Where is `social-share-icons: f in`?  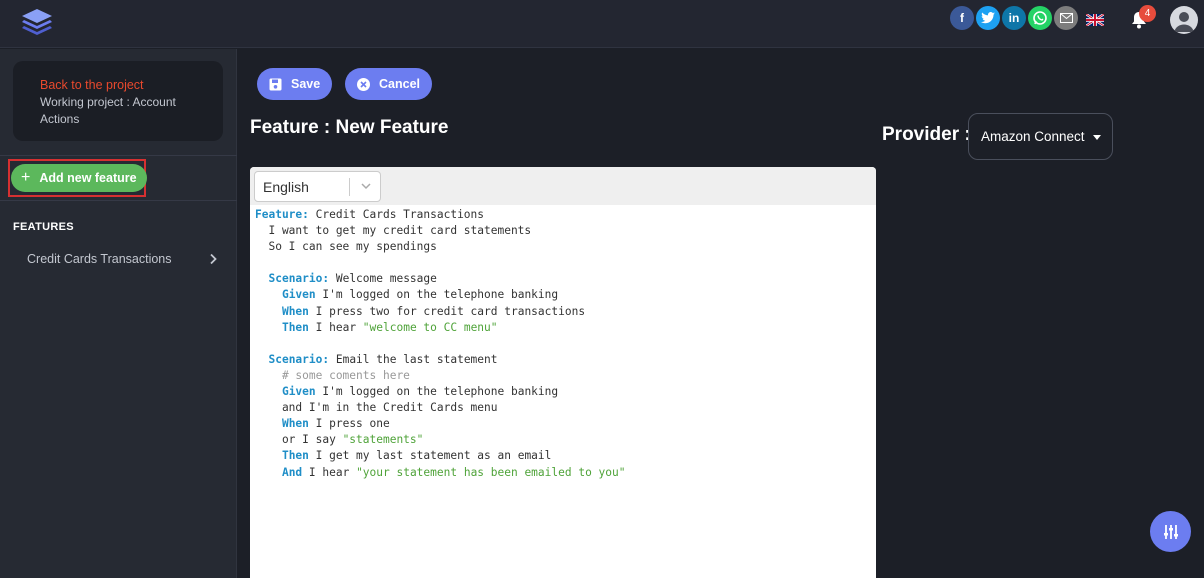
social-share-icons: f in is located at coordinates (1015, 18).